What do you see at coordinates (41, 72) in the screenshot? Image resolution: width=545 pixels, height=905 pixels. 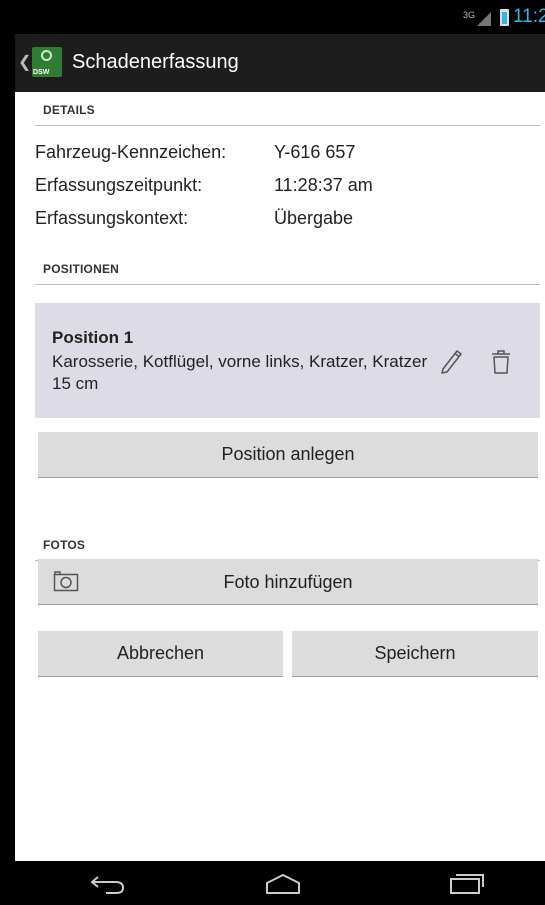 I see `logo-text: DSW` at bounding box center [41, 72].